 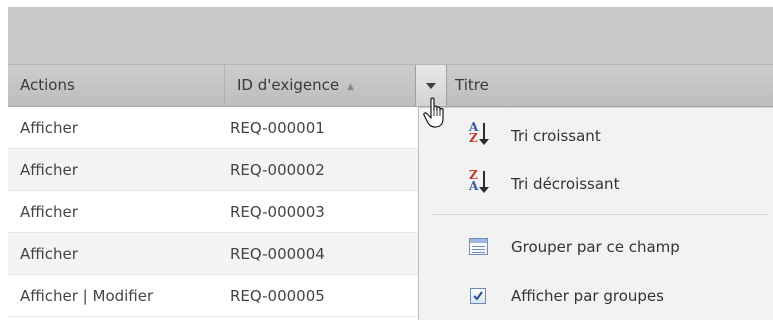 I want to click on row-req-id: REQ-000003, so click(x=277, y=212).